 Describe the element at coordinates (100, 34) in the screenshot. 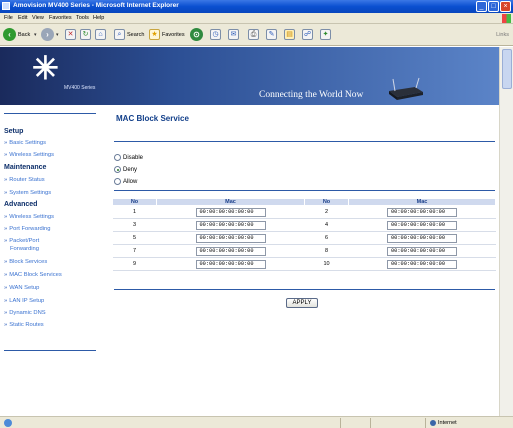

I see `home-icon: ⌂` at that location.